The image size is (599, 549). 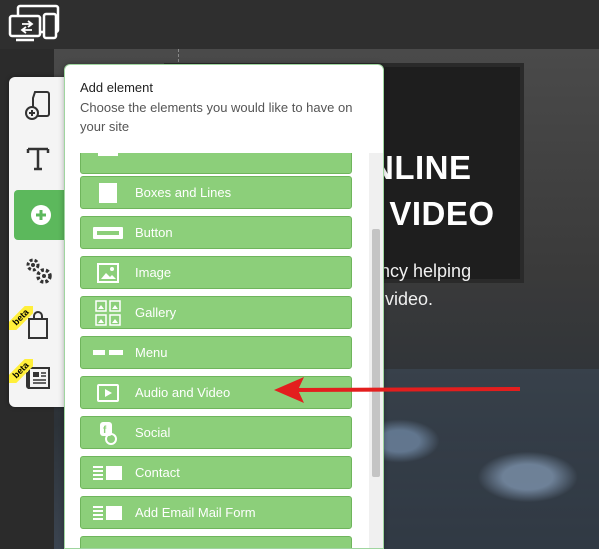 I want to click on image-icon, so click(x=108, y=272).